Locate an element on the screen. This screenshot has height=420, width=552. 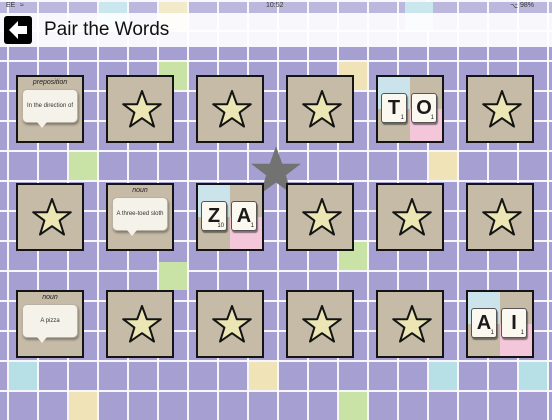
letter-tile: T1 is located at coordinates (394, 108).